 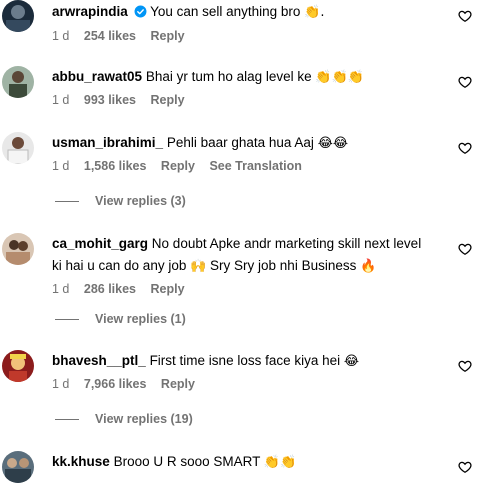 I want to click on comment-username: bhavesh__ptl_, so click(x=99, y=360).